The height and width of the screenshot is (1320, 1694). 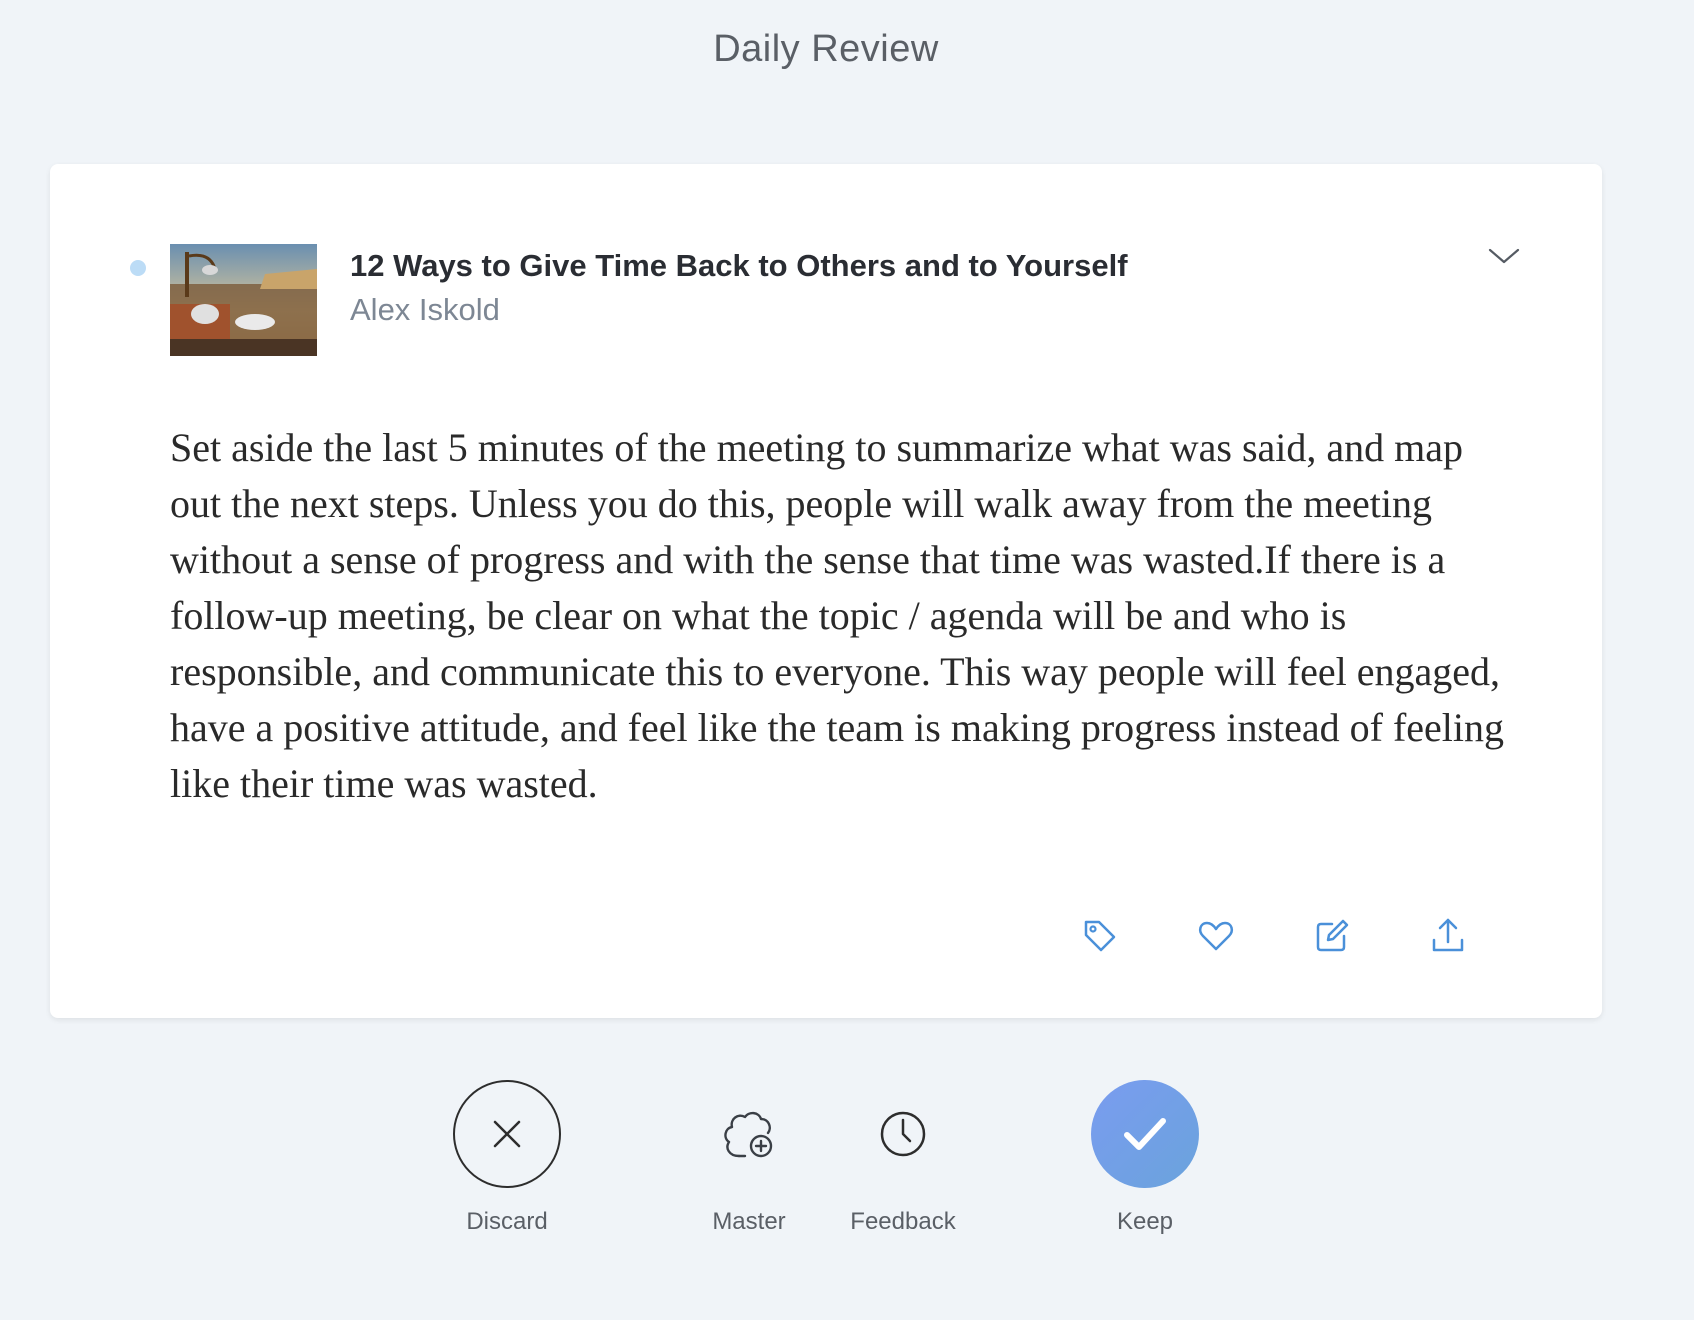 I want to click on brain-add-icon, so click(x=748, y=1134).